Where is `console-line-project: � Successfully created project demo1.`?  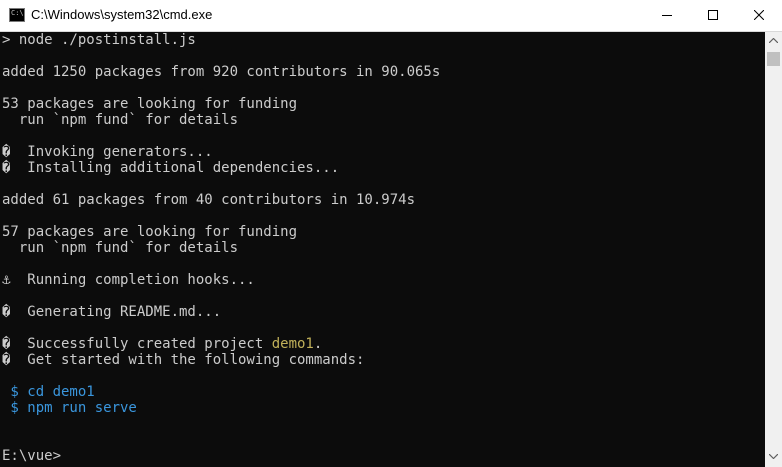 console-line-project: � Successfully created project demo1. is located at coordinates (162, 344).